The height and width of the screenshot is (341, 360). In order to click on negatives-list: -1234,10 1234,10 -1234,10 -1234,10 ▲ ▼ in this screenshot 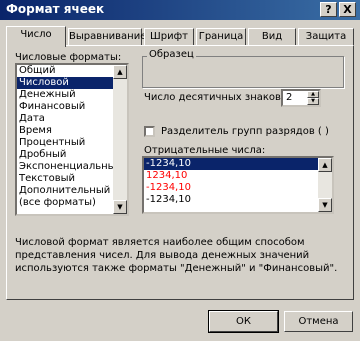, I will do `click(238, 185)`.